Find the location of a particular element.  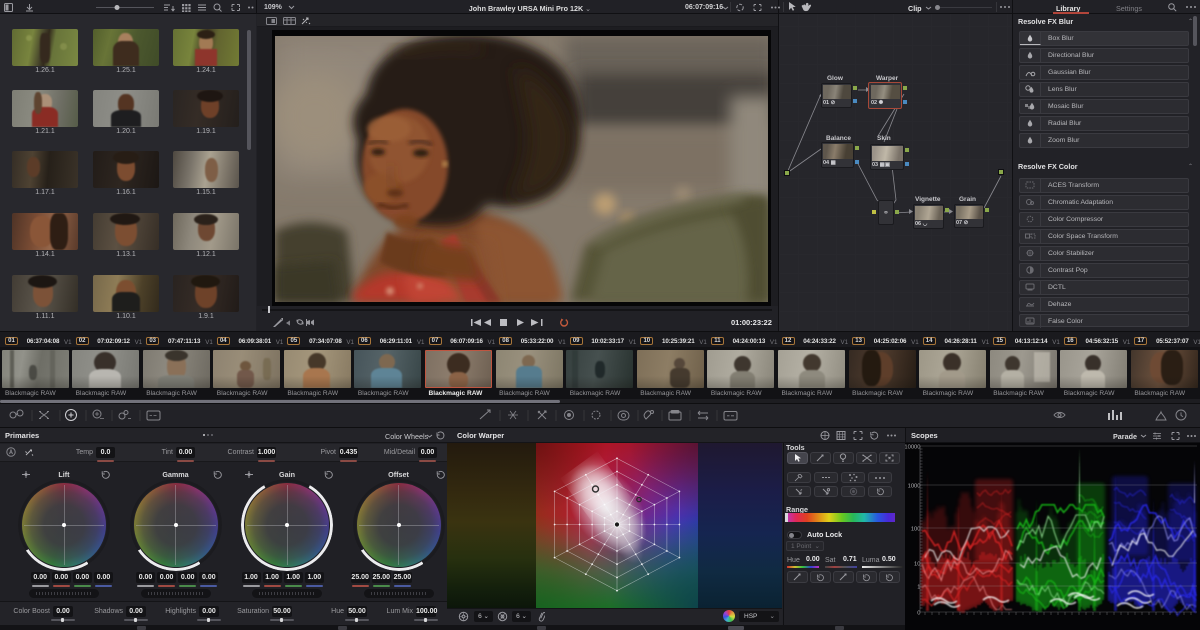

svg-text: 10 is located at coordinates (917, 564).